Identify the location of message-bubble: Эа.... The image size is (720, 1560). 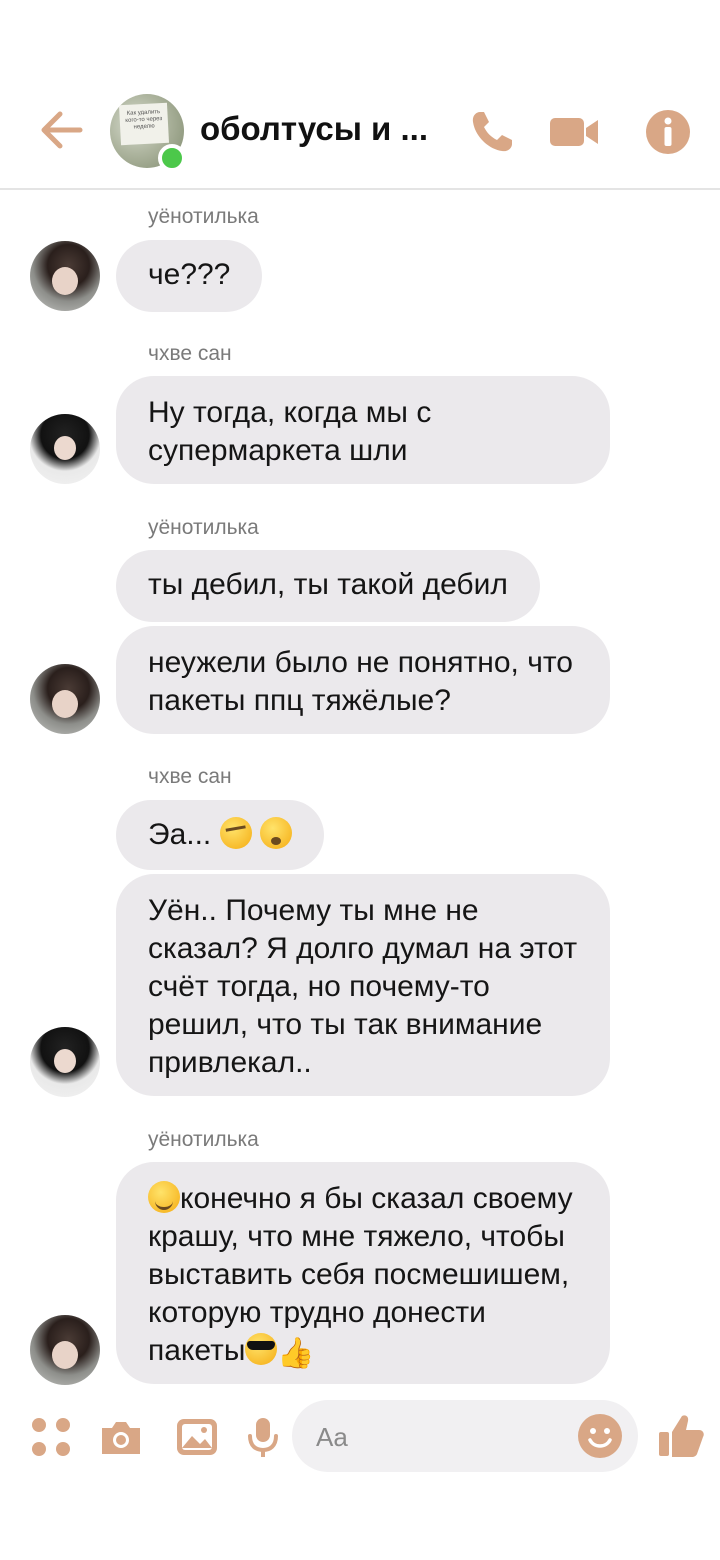
(220, 835).